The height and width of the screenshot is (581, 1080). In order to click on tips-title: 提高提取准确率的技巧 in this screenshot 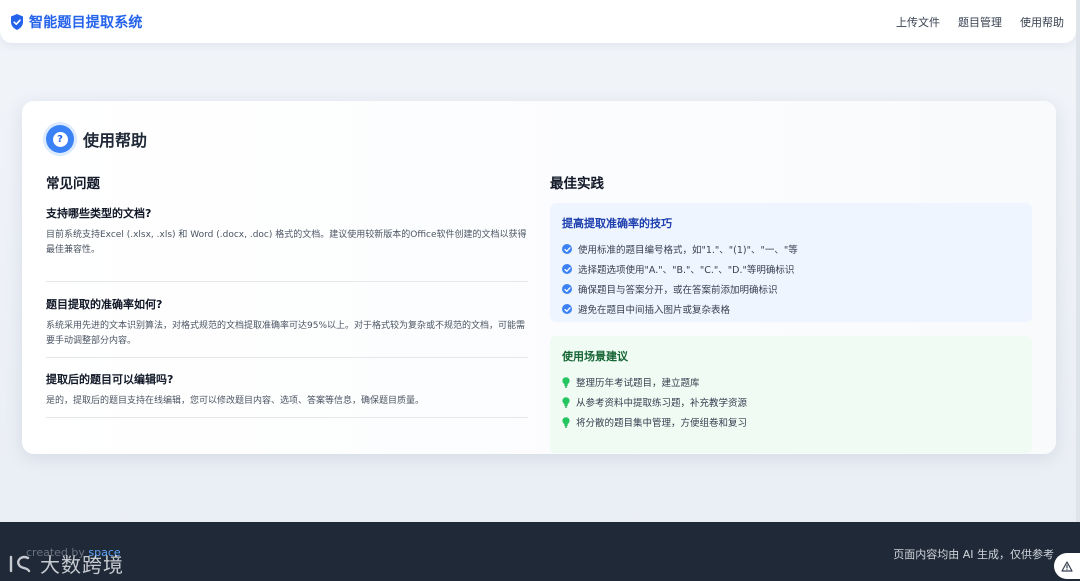, I will do `click(617, 223)`.